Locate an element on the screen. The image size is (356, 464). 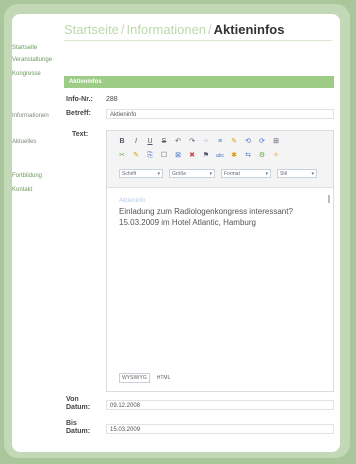
flag-icon: ⚑ is located at coordinates (206, 156).